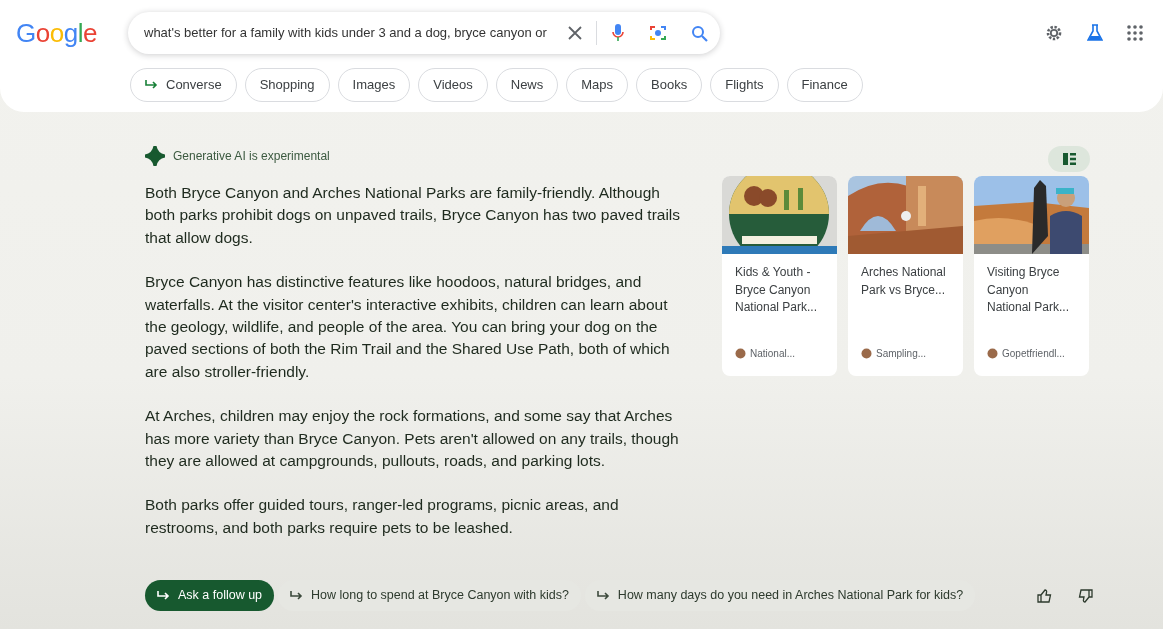 The width and height of the screenshot is (1163, 629). I want to click on close-icon, so click(575, 33).